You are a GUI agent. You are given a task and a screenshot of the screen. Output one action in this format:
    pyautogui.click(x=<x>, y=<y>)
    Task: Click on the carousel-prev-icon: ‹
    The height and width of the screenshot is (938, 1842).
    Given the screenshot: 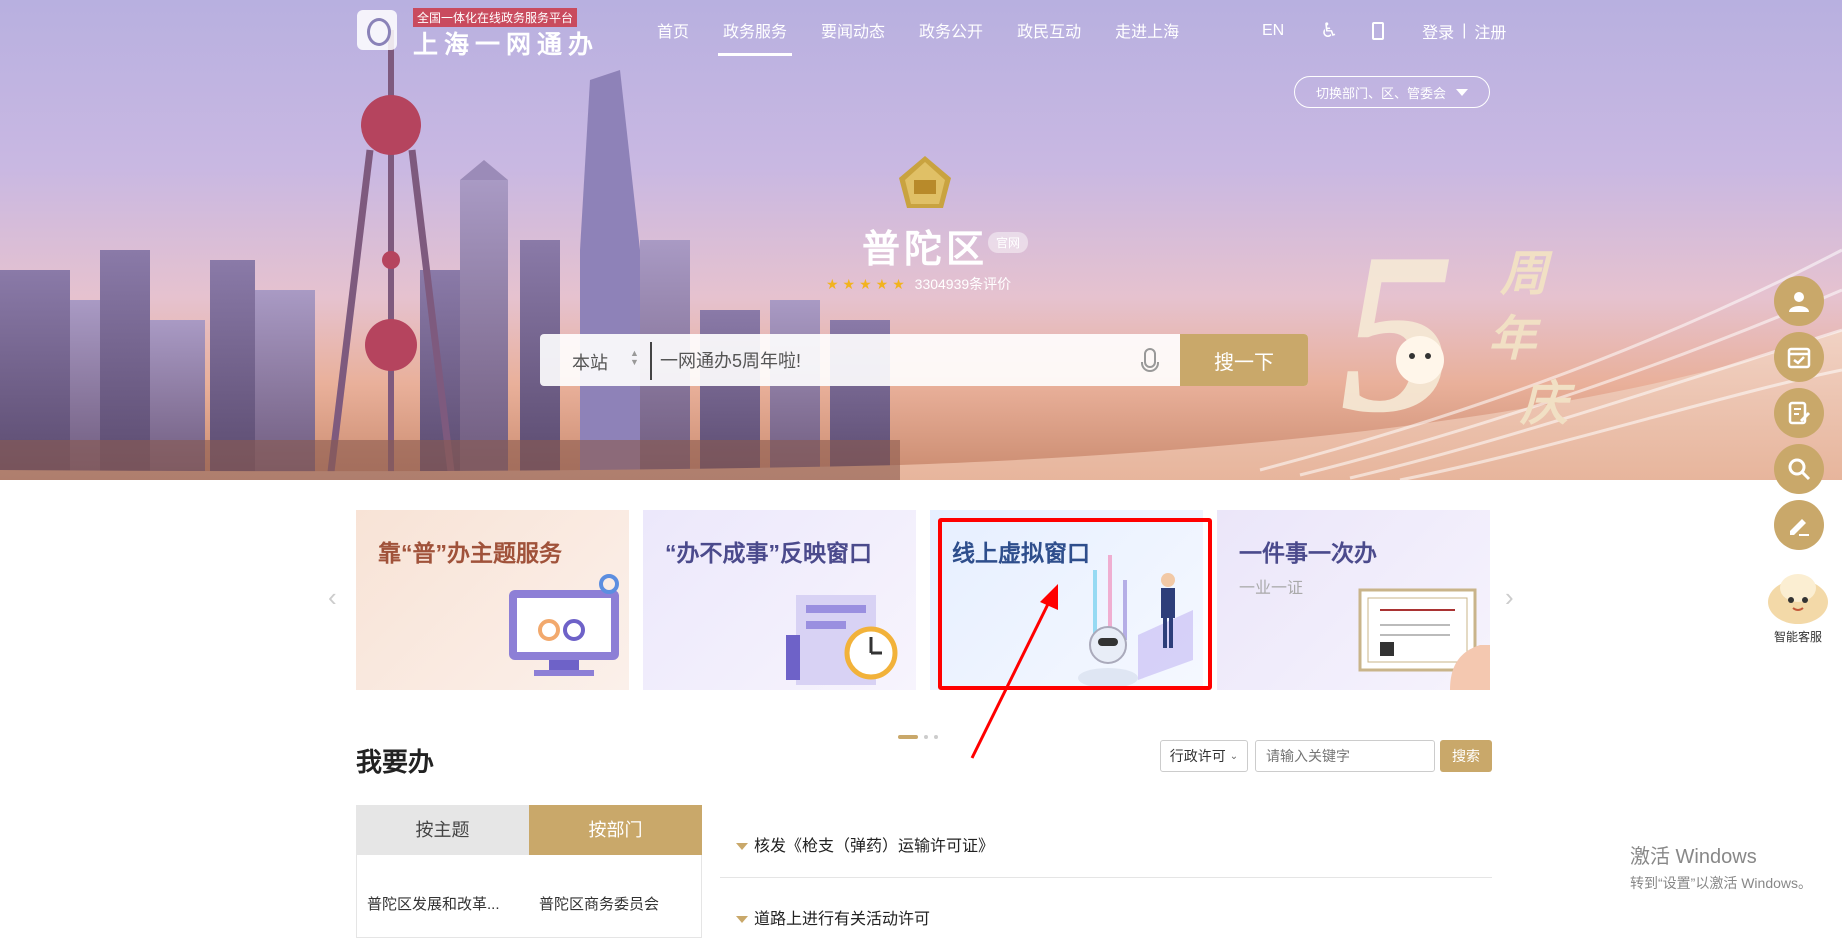 What is the action you would take?
    pyautogui.click(x=332, y=597)
    